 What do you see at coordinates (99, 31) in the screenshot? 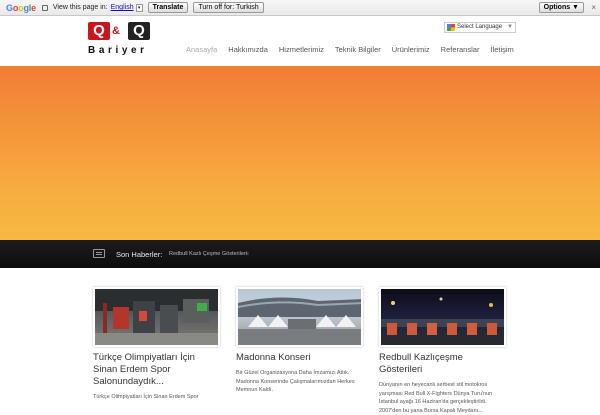
I see `logo-q-red: Q` at bounding box center [99, 31].